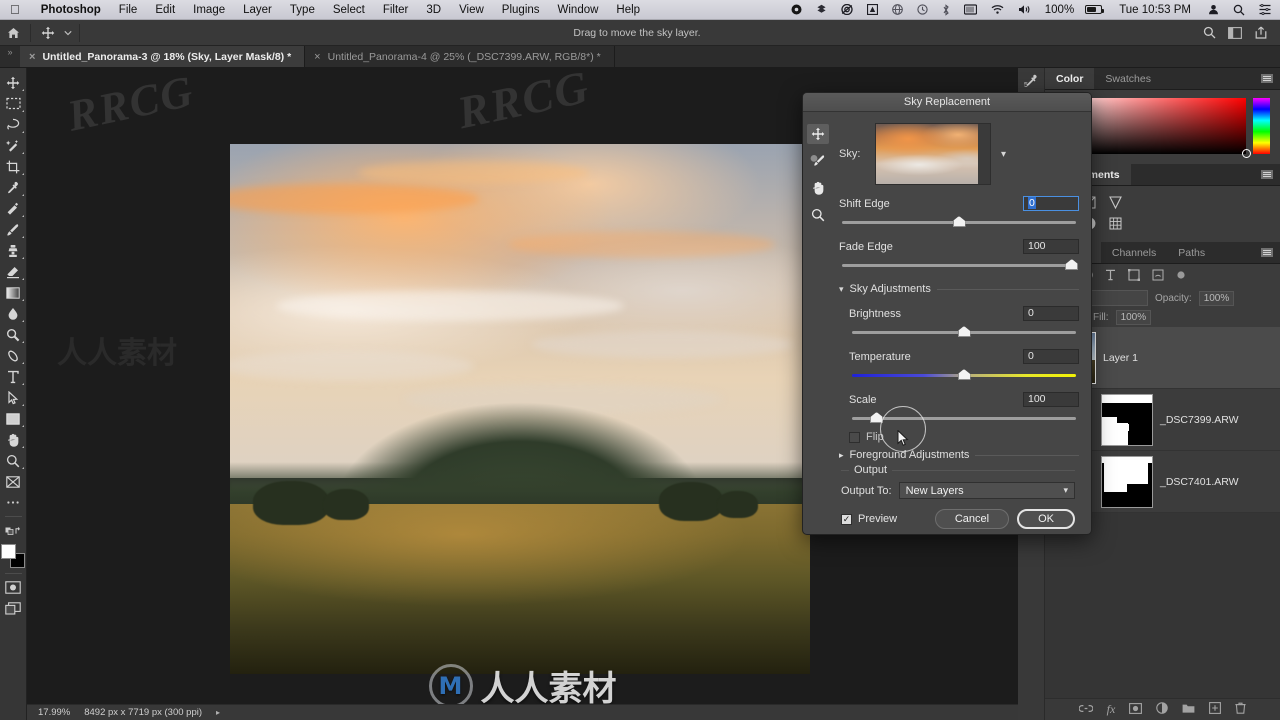  Describe the element at coordinates (302, 10) in the screenshot. I see `menu-type: Type` at that location.